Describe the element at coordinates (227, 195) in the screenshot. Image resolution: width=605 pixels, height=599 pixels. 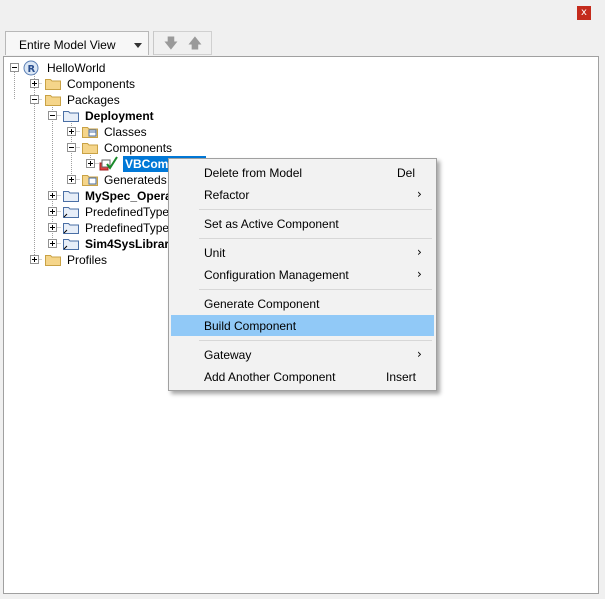
I see `menu-item-label: Refactor` at that location.